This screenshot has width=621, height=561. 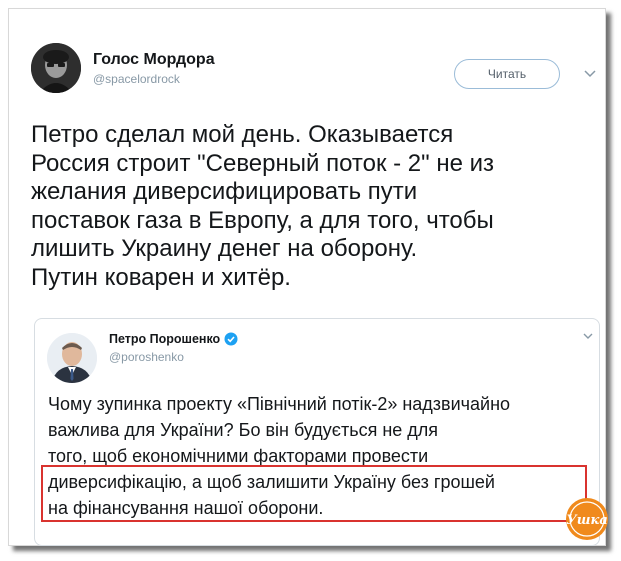 I want to click on follow-button: Читать, so click(x=507, y=74).